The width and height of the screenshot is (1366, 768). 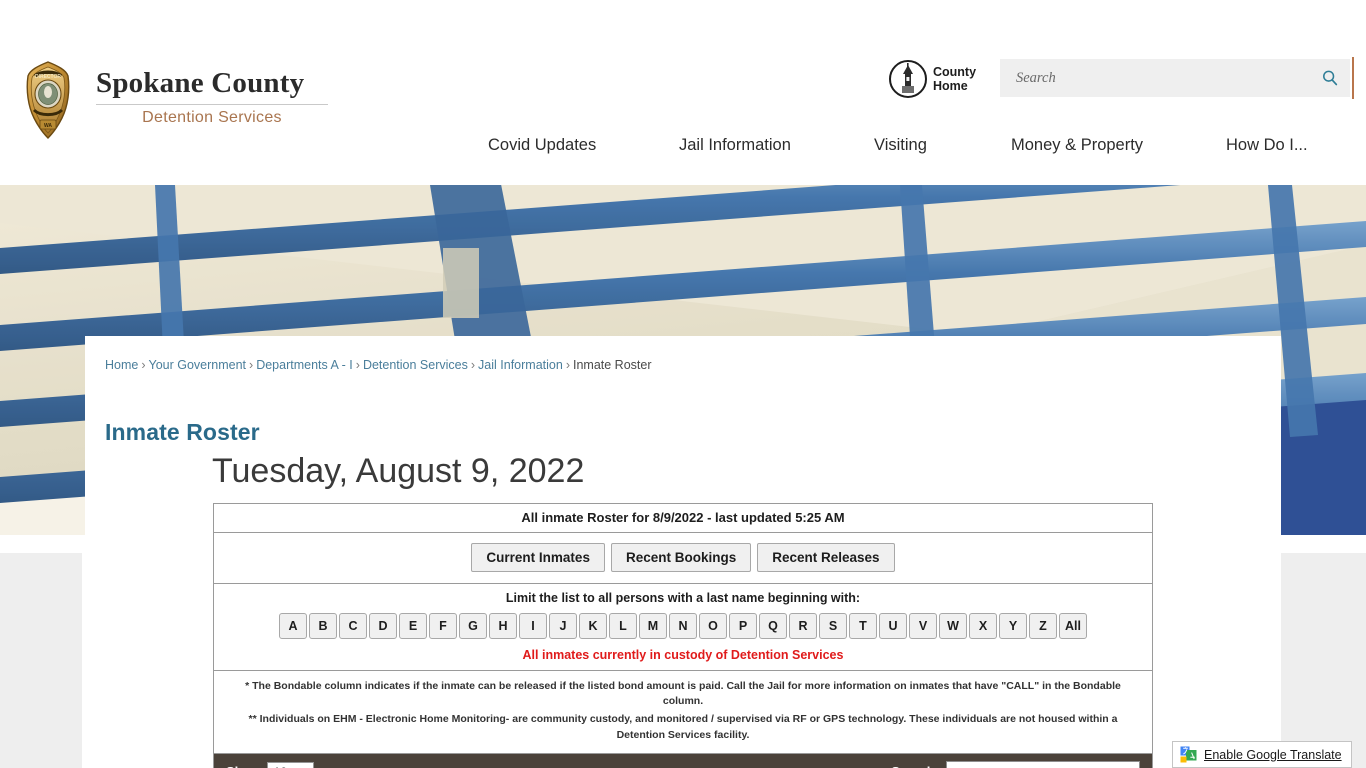 What do you see at coordinates (1043, 626) in the screenshot?
I see `letter-filter-z: Z` at bounding box center [1043, 626].